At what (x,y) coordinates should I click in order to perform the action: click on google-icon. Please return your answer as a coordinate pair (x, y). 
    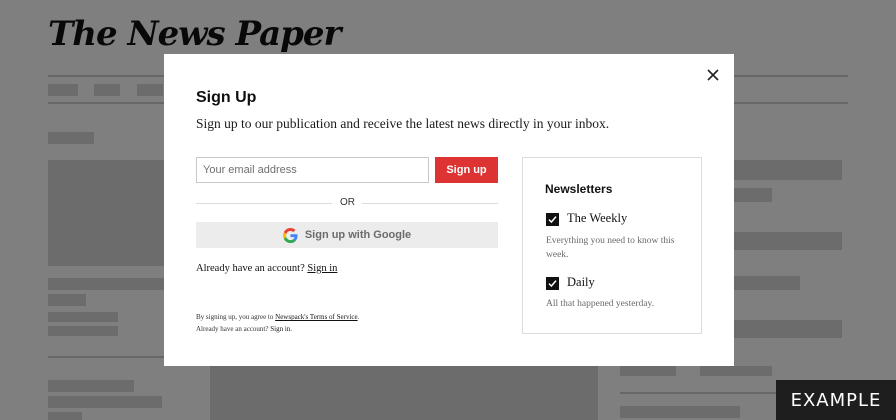
    Looking at the image, I should click on (290, 235).